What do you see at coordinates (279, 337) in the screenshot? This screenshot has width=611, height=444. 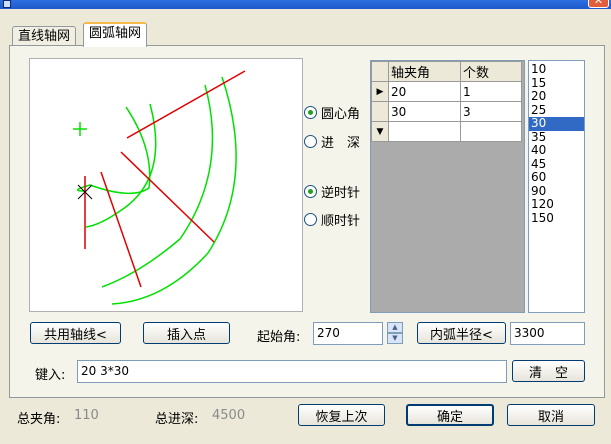 I see `start-angle-label: 起始角:` at bounding box center [279, 337].